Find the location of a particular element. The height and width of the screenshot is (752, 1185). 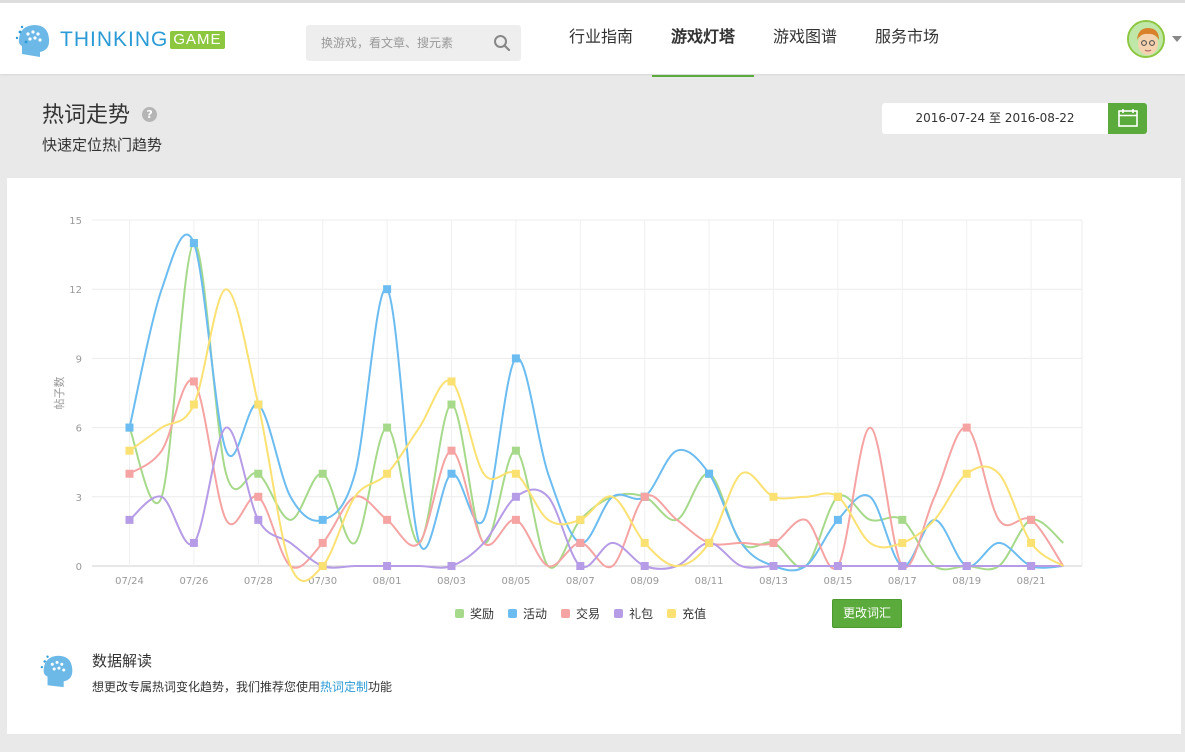

main-nav: 行业指南 游戏灯塔 游戏图谱 服务市场 is located at coordinates (754, 40).